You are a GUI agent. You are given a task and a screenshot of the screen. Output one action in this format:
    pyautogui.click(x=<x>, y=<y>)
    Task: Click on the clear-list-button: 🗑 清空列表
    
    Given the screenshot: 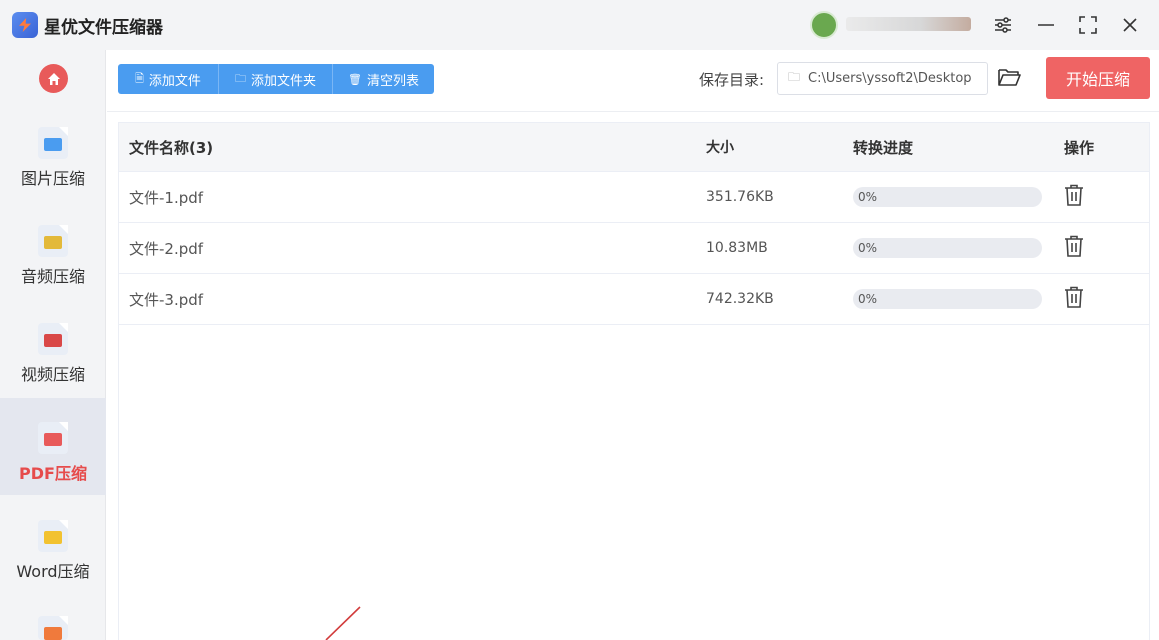 What is the action you would take?
    pyautogui.click(x=383, y=79)
    